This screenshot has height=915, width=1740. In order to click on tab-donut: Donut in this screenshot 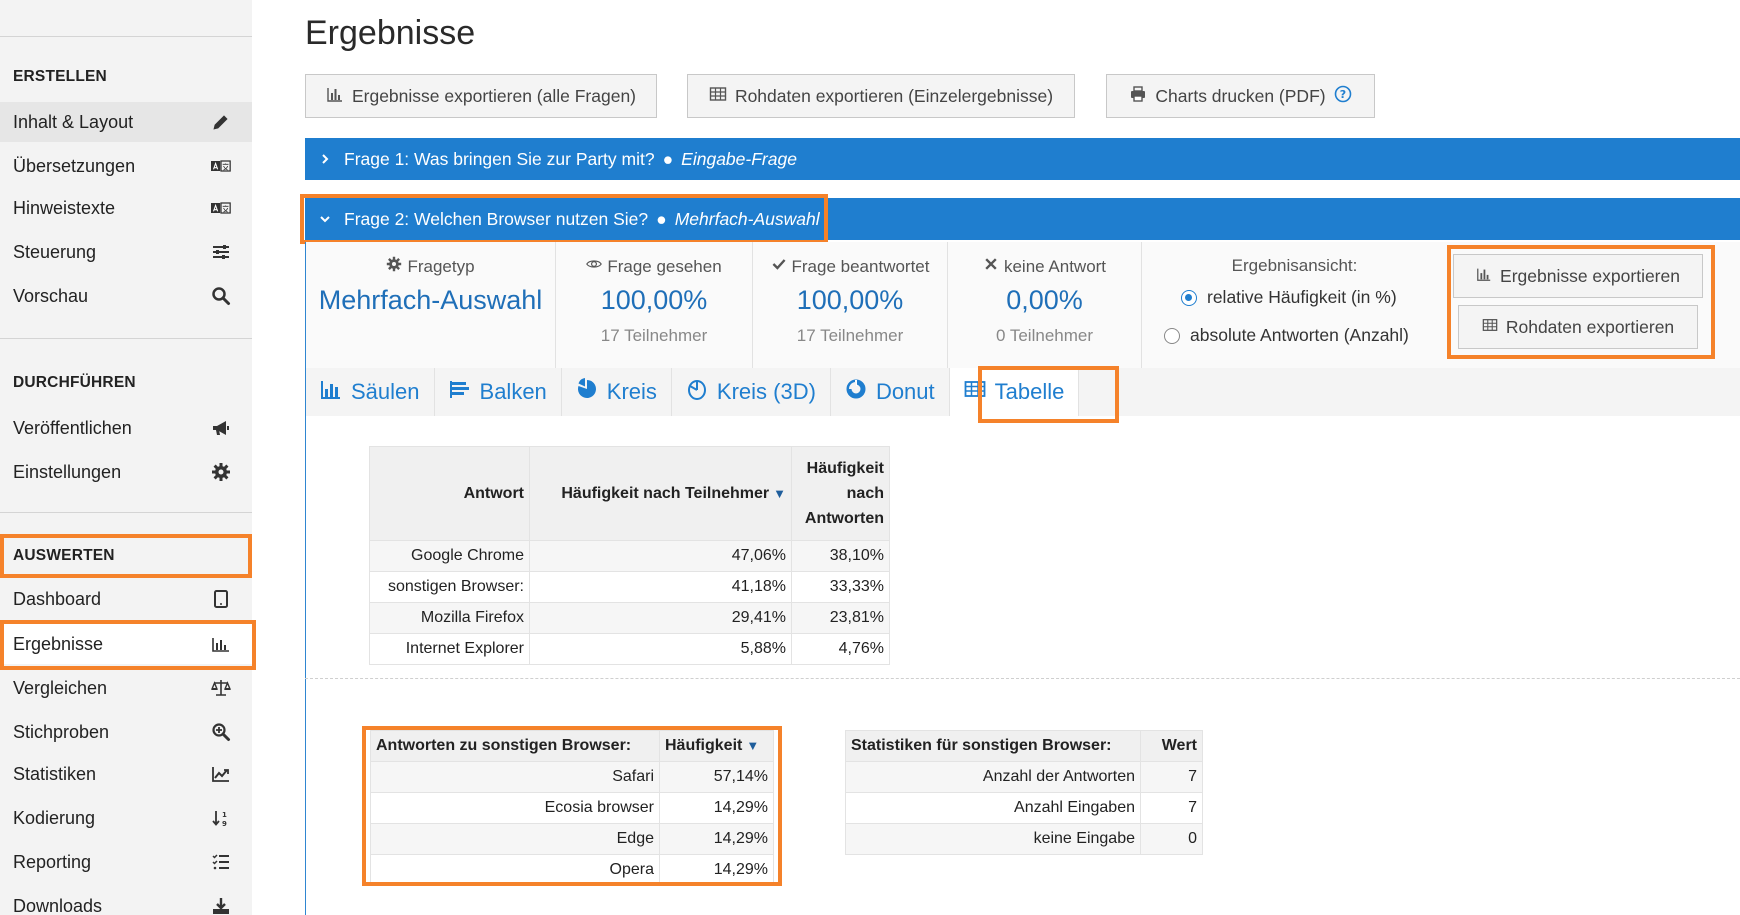, I will do `click(890, 392)`.